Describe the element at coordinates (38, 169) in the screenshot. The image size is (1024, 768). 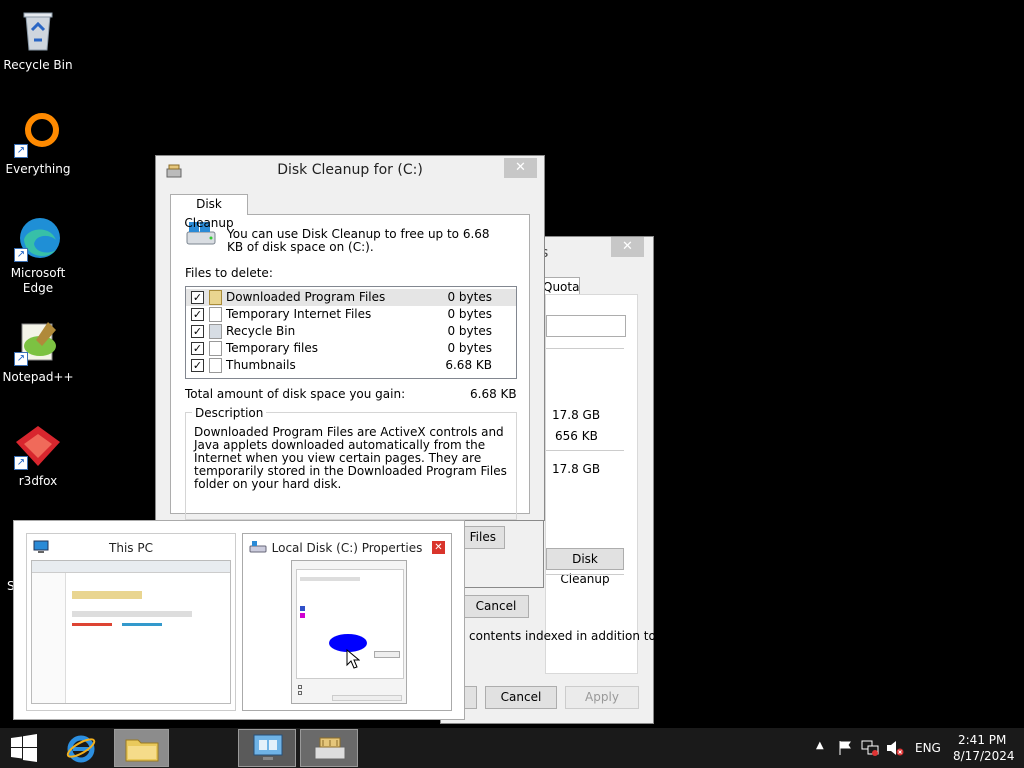
I see `desktop-icon-label: Everything` at that location.